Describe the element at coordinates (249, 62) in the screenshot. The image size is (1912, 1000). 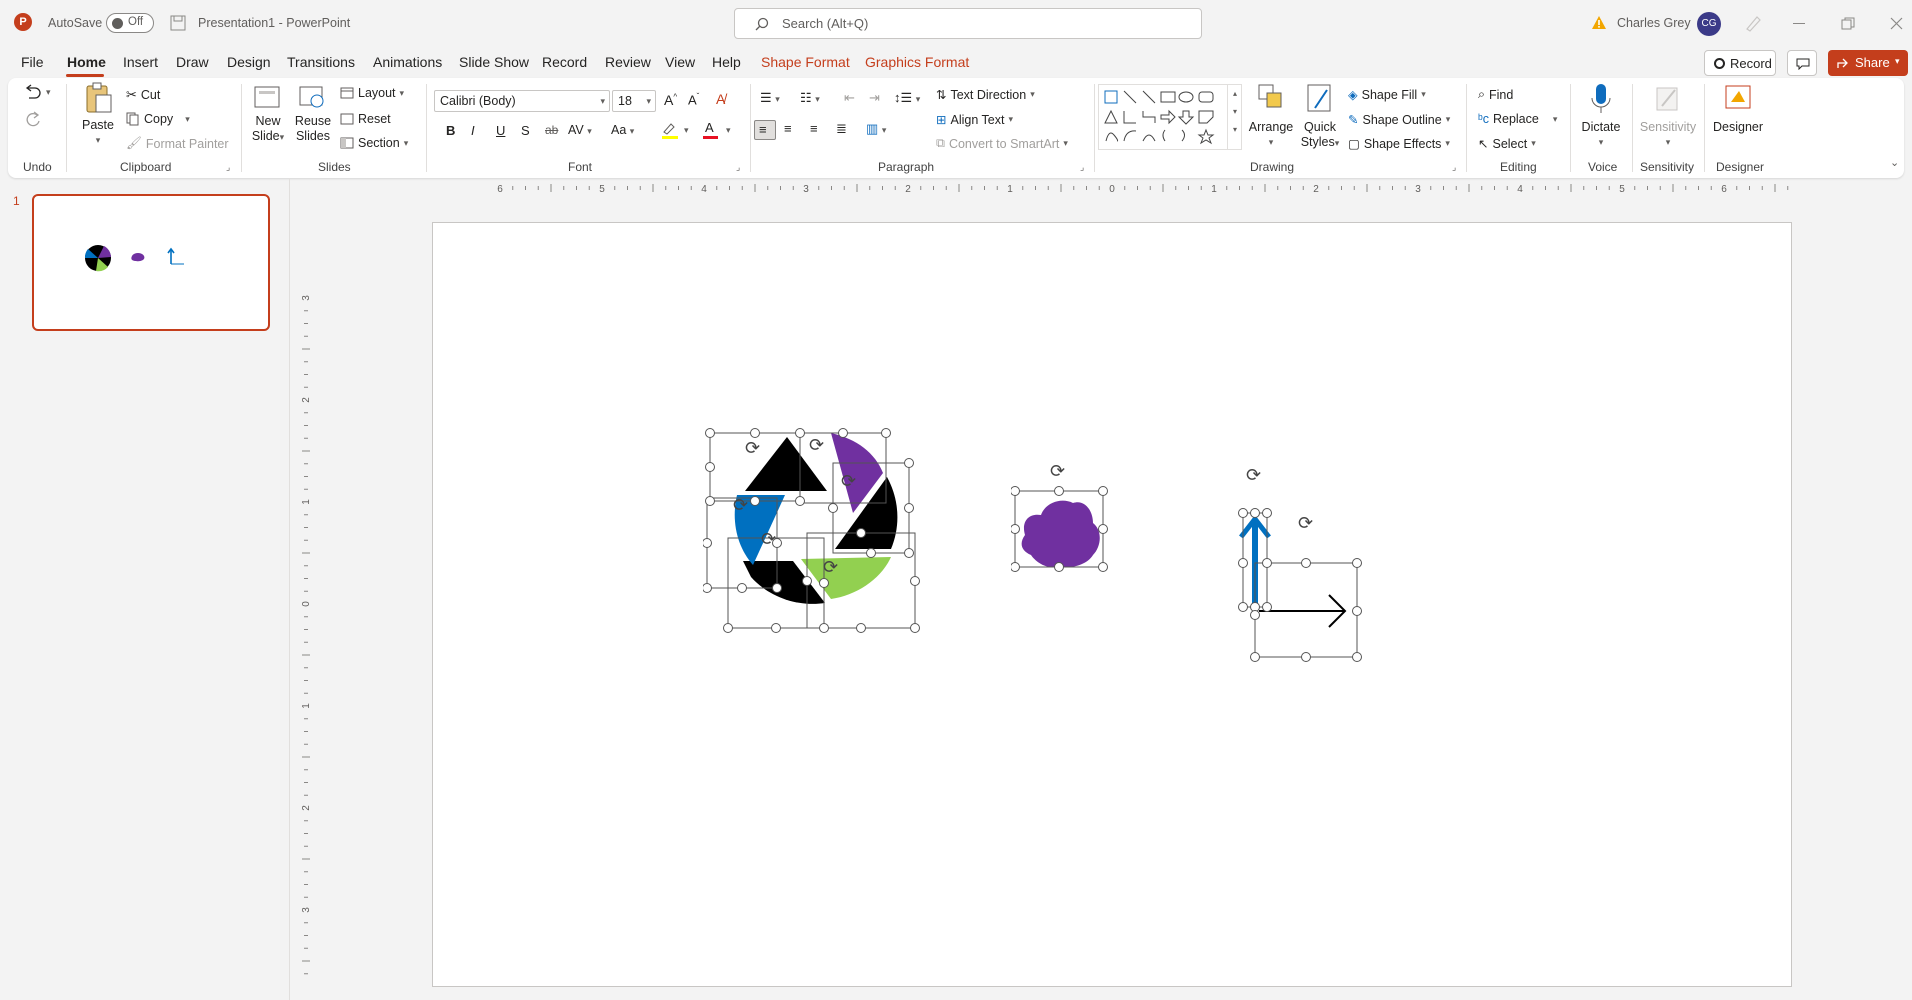
I see `tab-design: Design` at that location.